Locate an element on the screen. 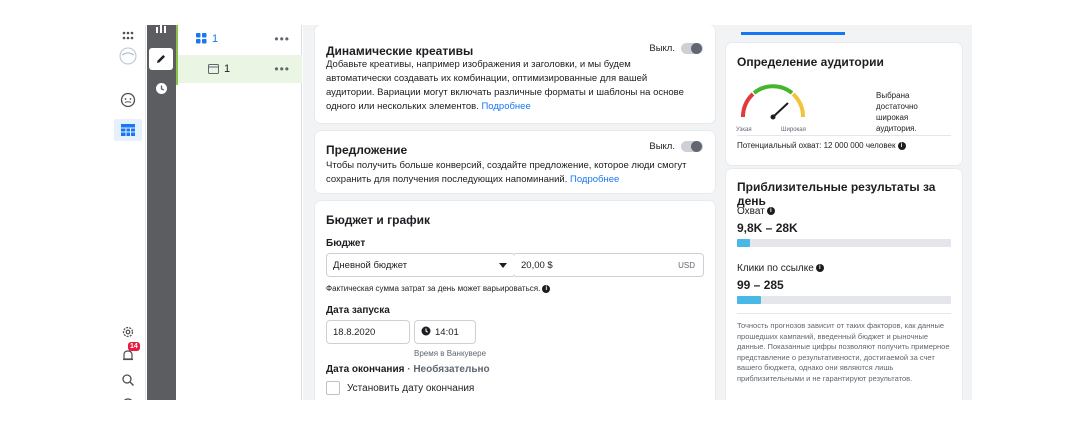 The width and height of the screenshot is (1080, 427). gauge-narrow-label: Узкая is located at coordinates (744, 130).